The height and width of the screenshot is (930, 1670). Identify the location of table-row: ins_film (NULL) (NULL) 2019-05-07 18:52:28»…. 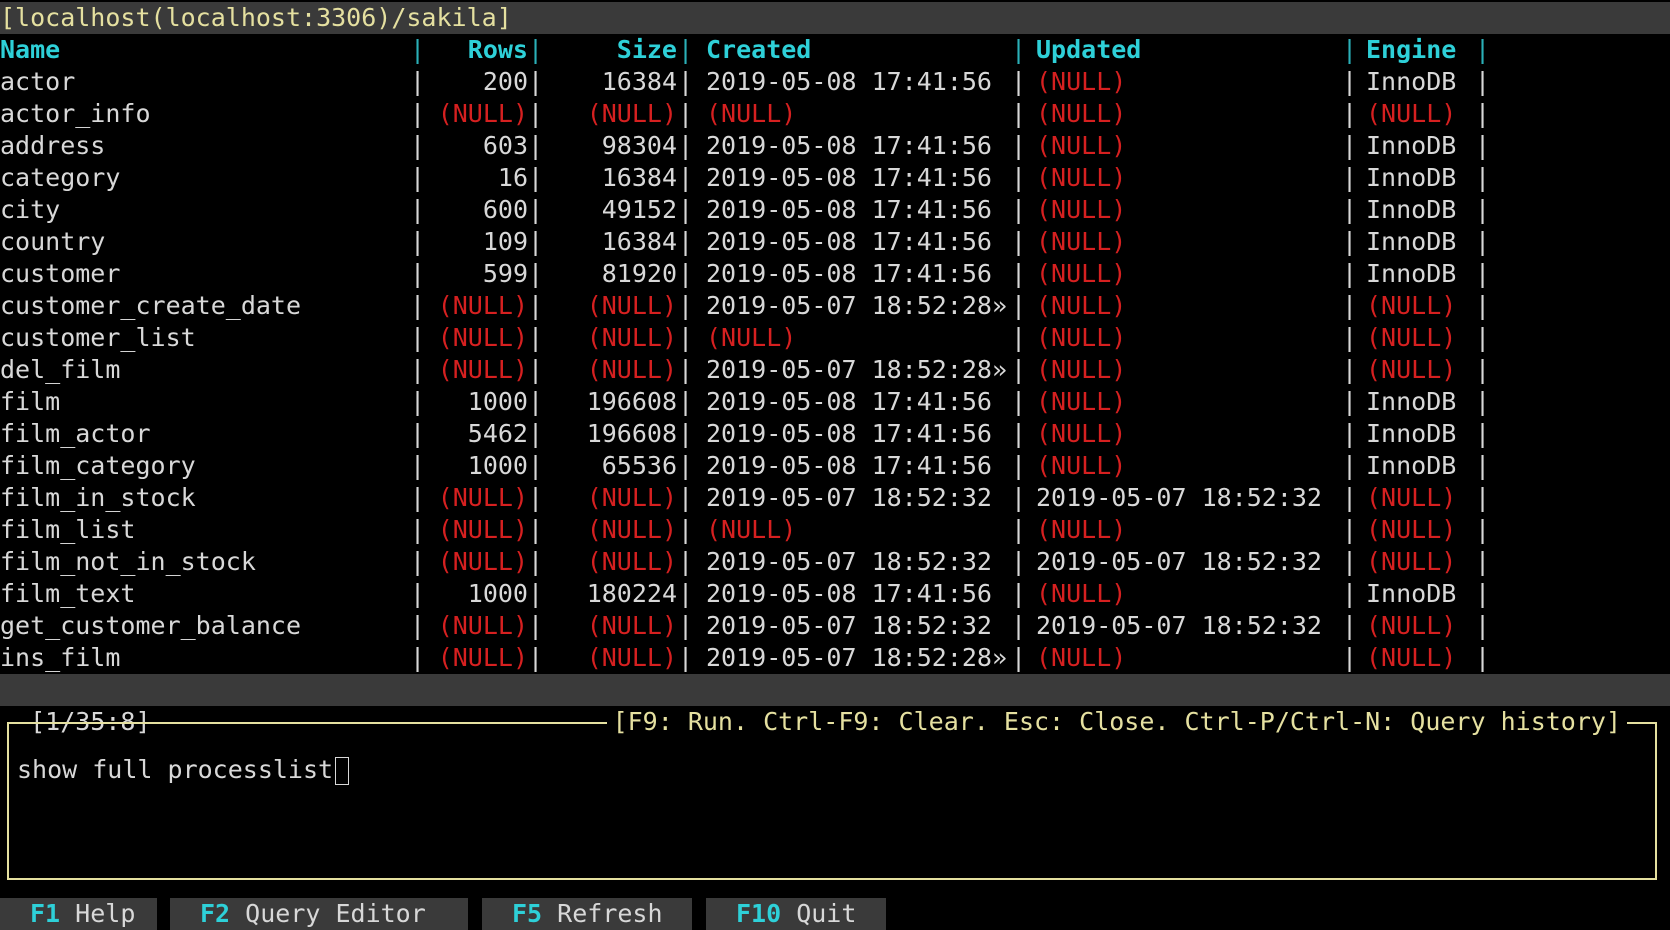
(835, 658).